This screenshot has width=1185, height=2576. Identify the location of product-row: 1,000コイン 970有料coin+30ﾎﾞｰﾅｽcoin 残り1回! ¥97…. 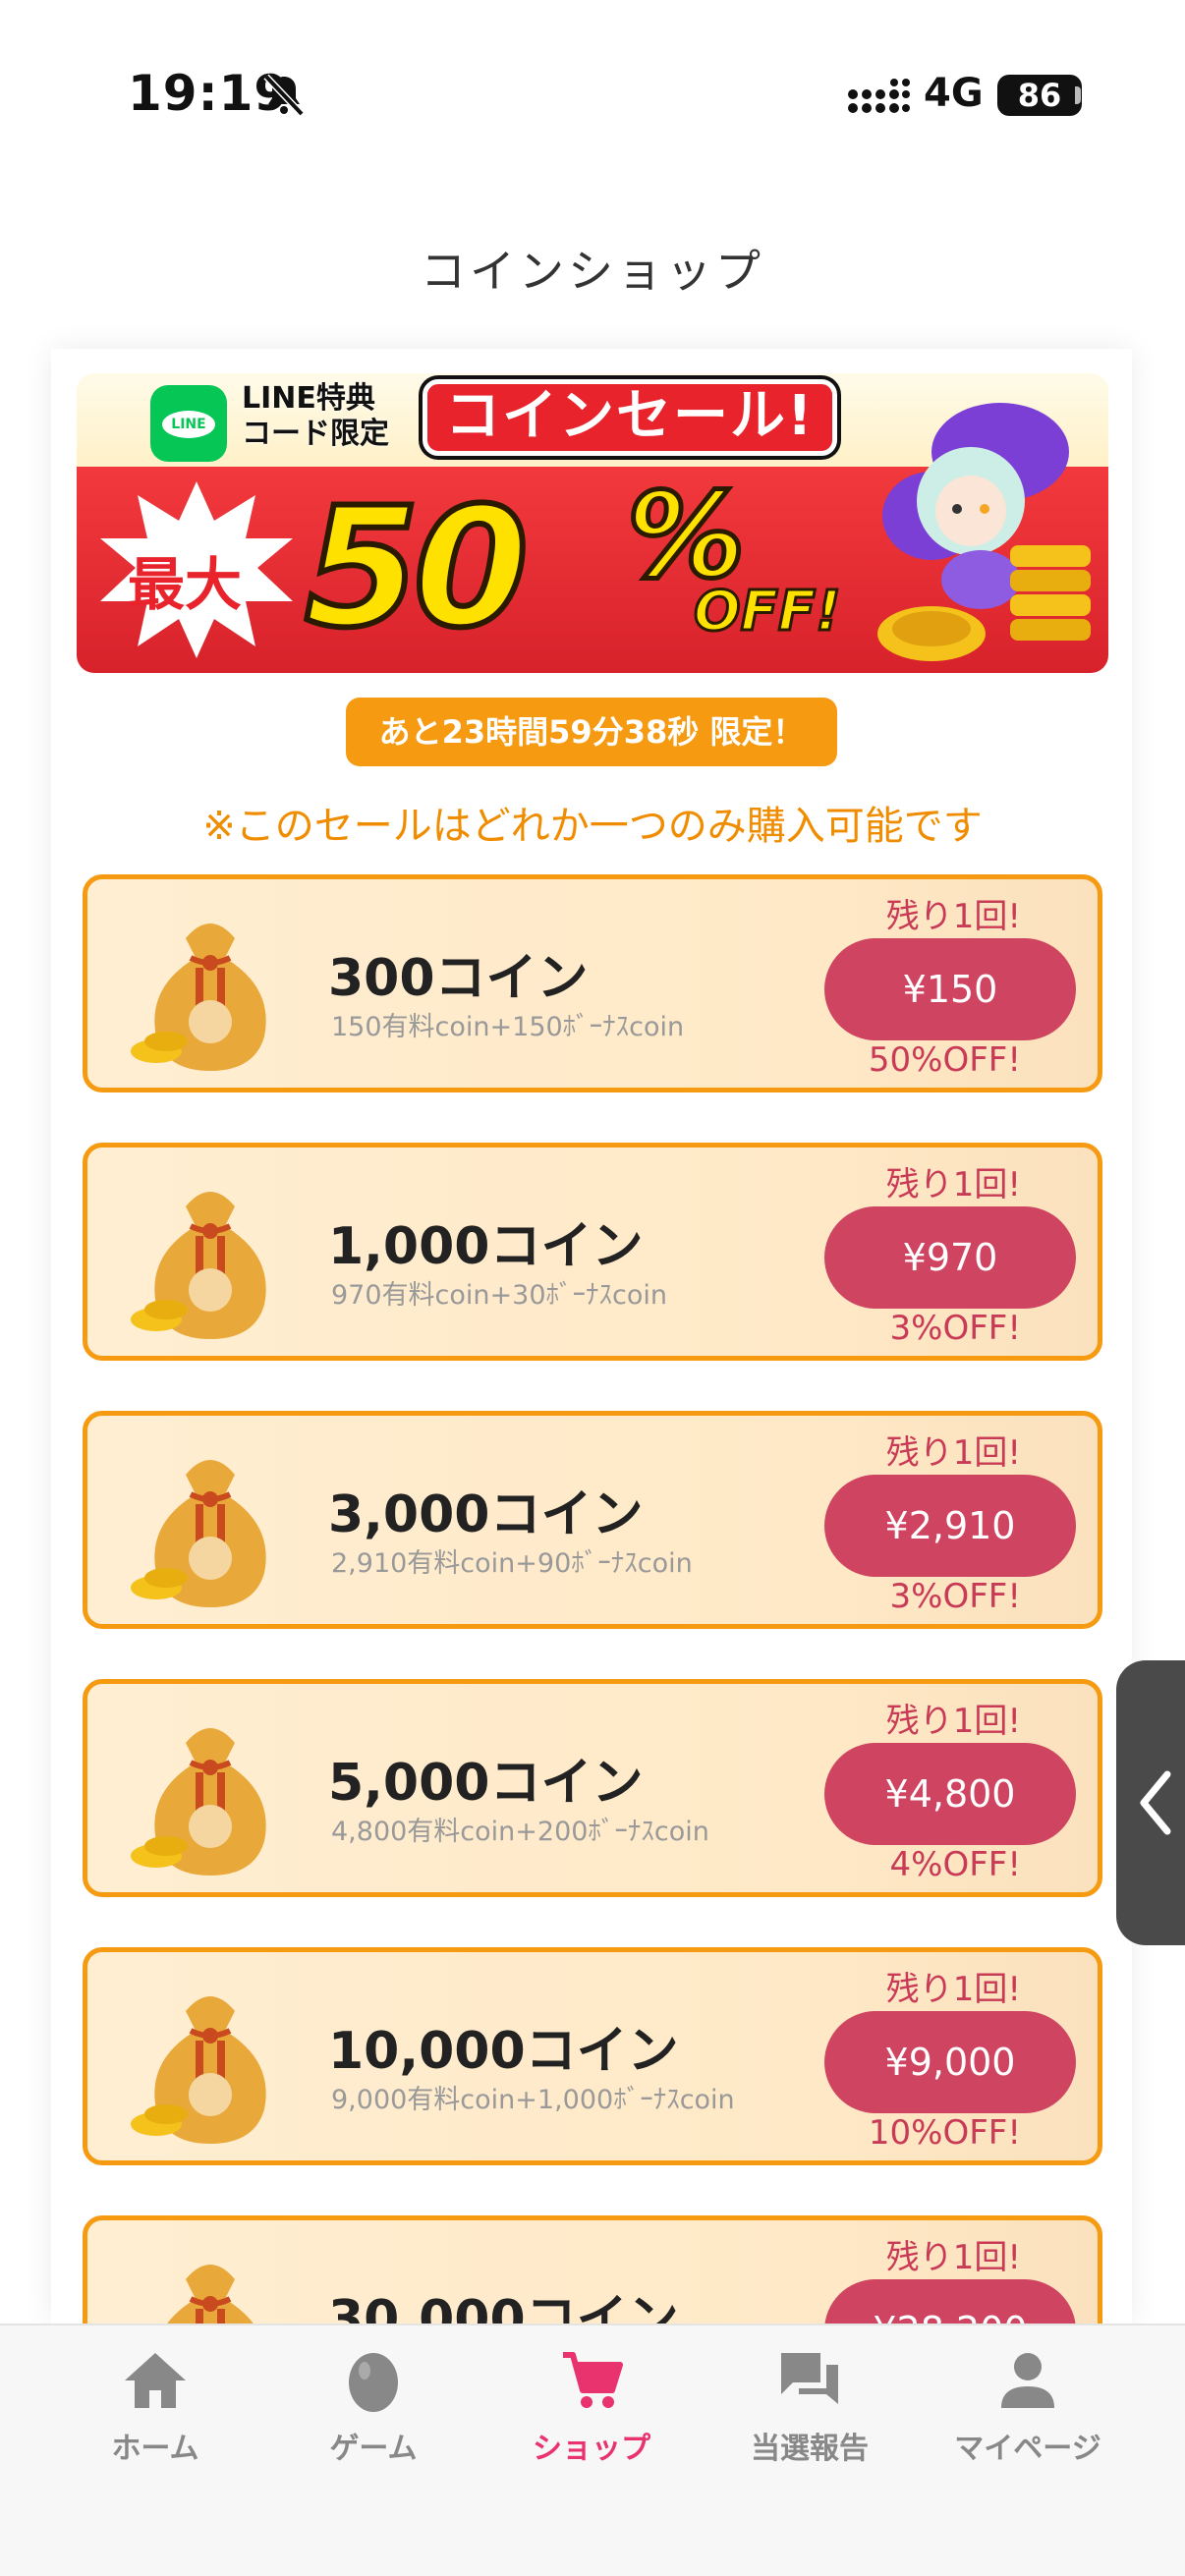
(592, 1252).